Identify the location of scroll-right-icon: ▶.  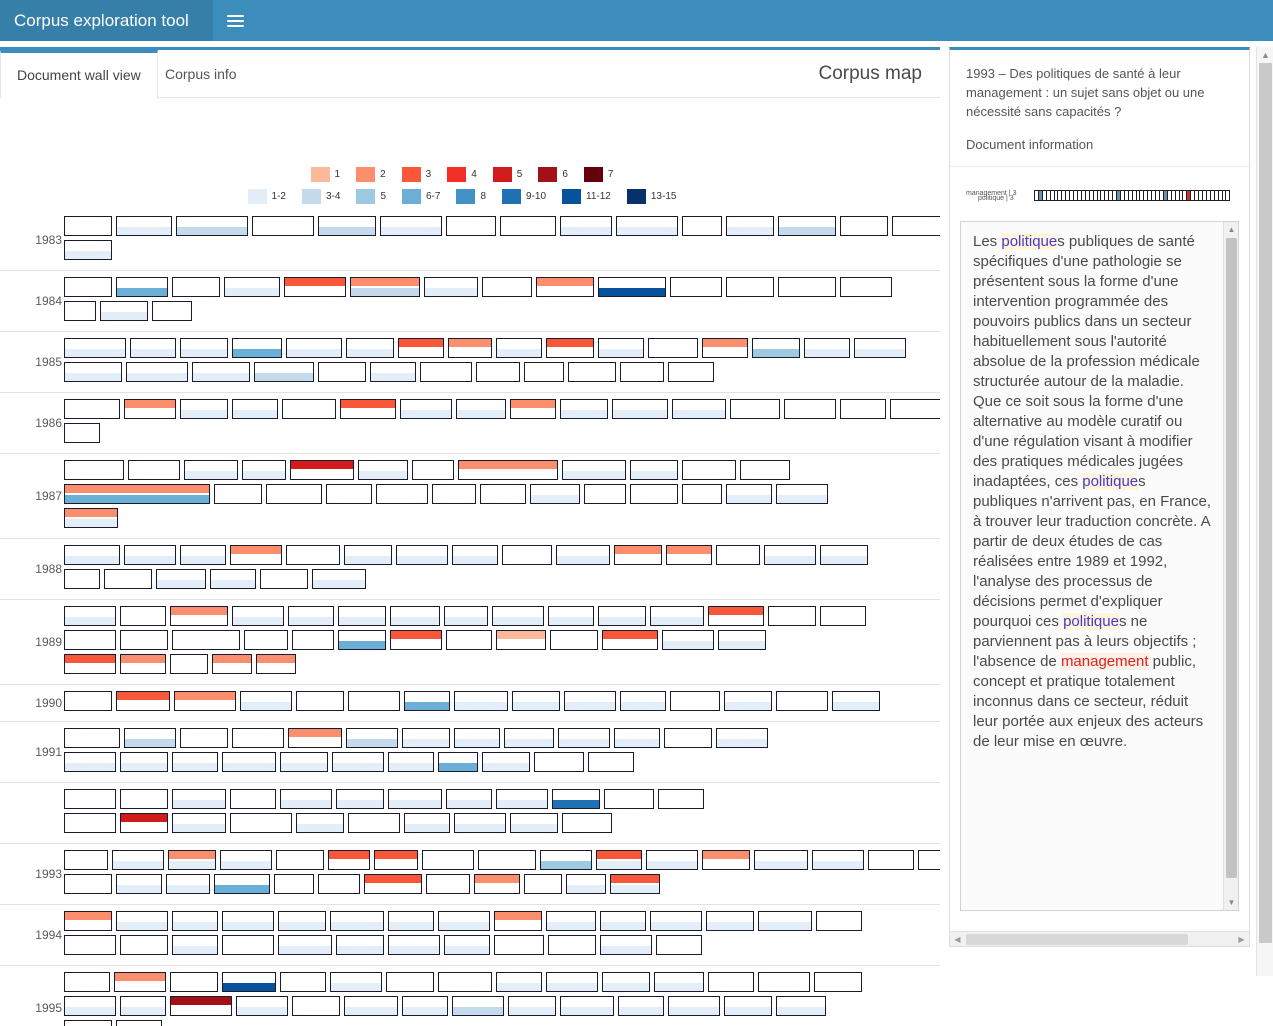
(1241, 939).